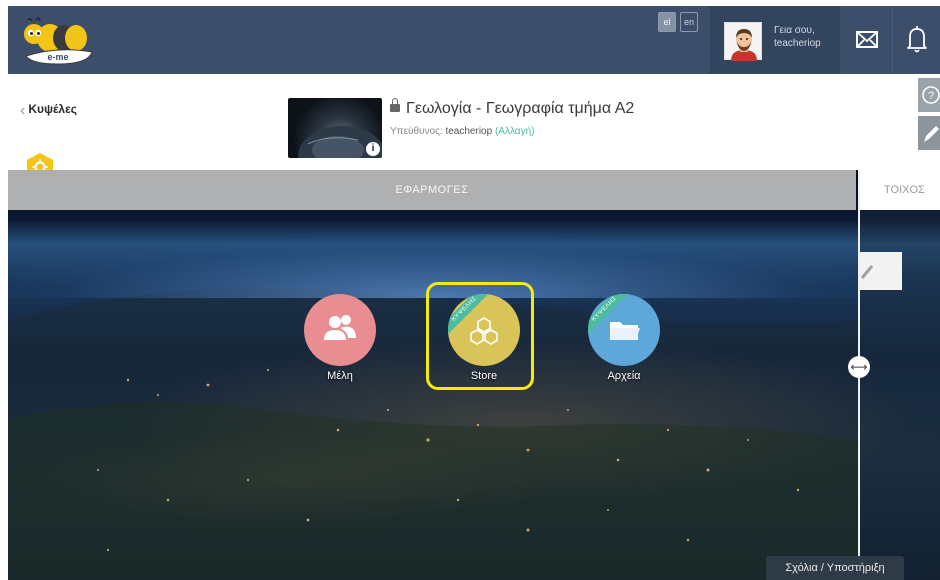 The height and width of the screenshot is (580, 940). I want to click on bell-icon, so click(917, 39).